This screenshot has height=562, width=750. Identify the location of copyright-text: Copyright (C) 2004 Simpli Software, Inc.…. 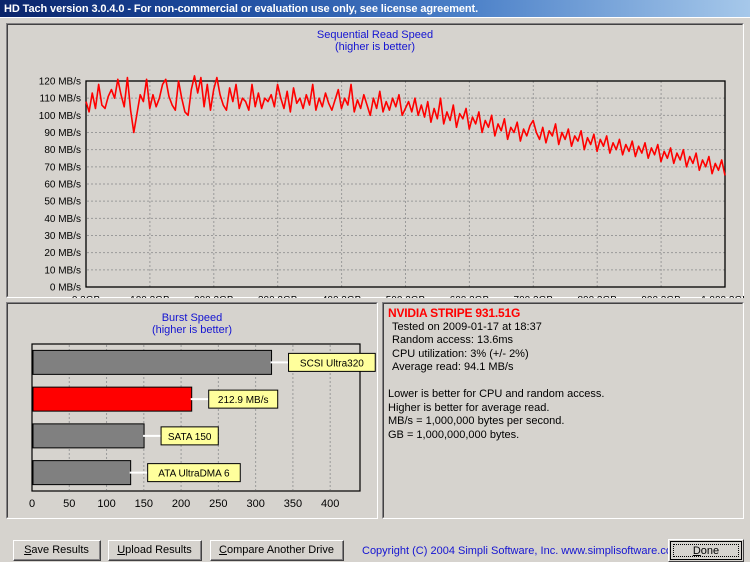
(522, 551).